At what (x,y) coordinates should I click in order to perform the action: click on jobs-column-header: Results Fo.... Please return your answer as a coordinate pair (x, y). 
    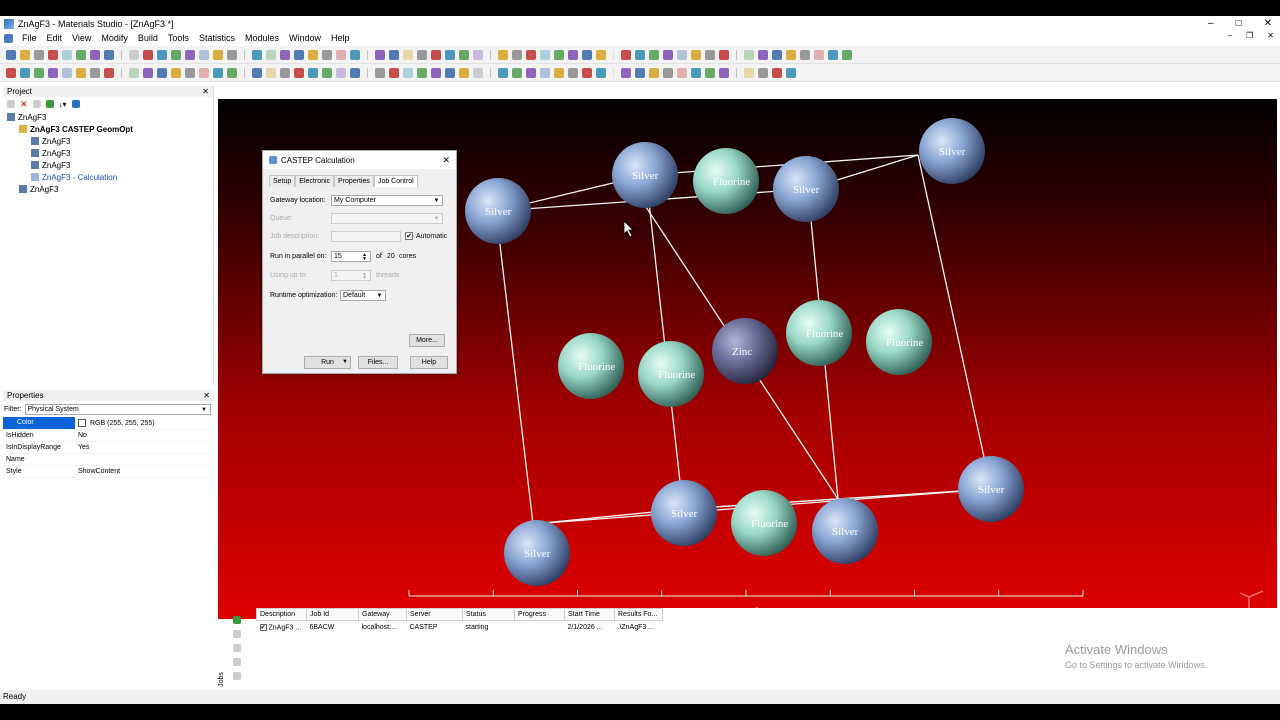
    Looking at the image, I should click on (638, 614).